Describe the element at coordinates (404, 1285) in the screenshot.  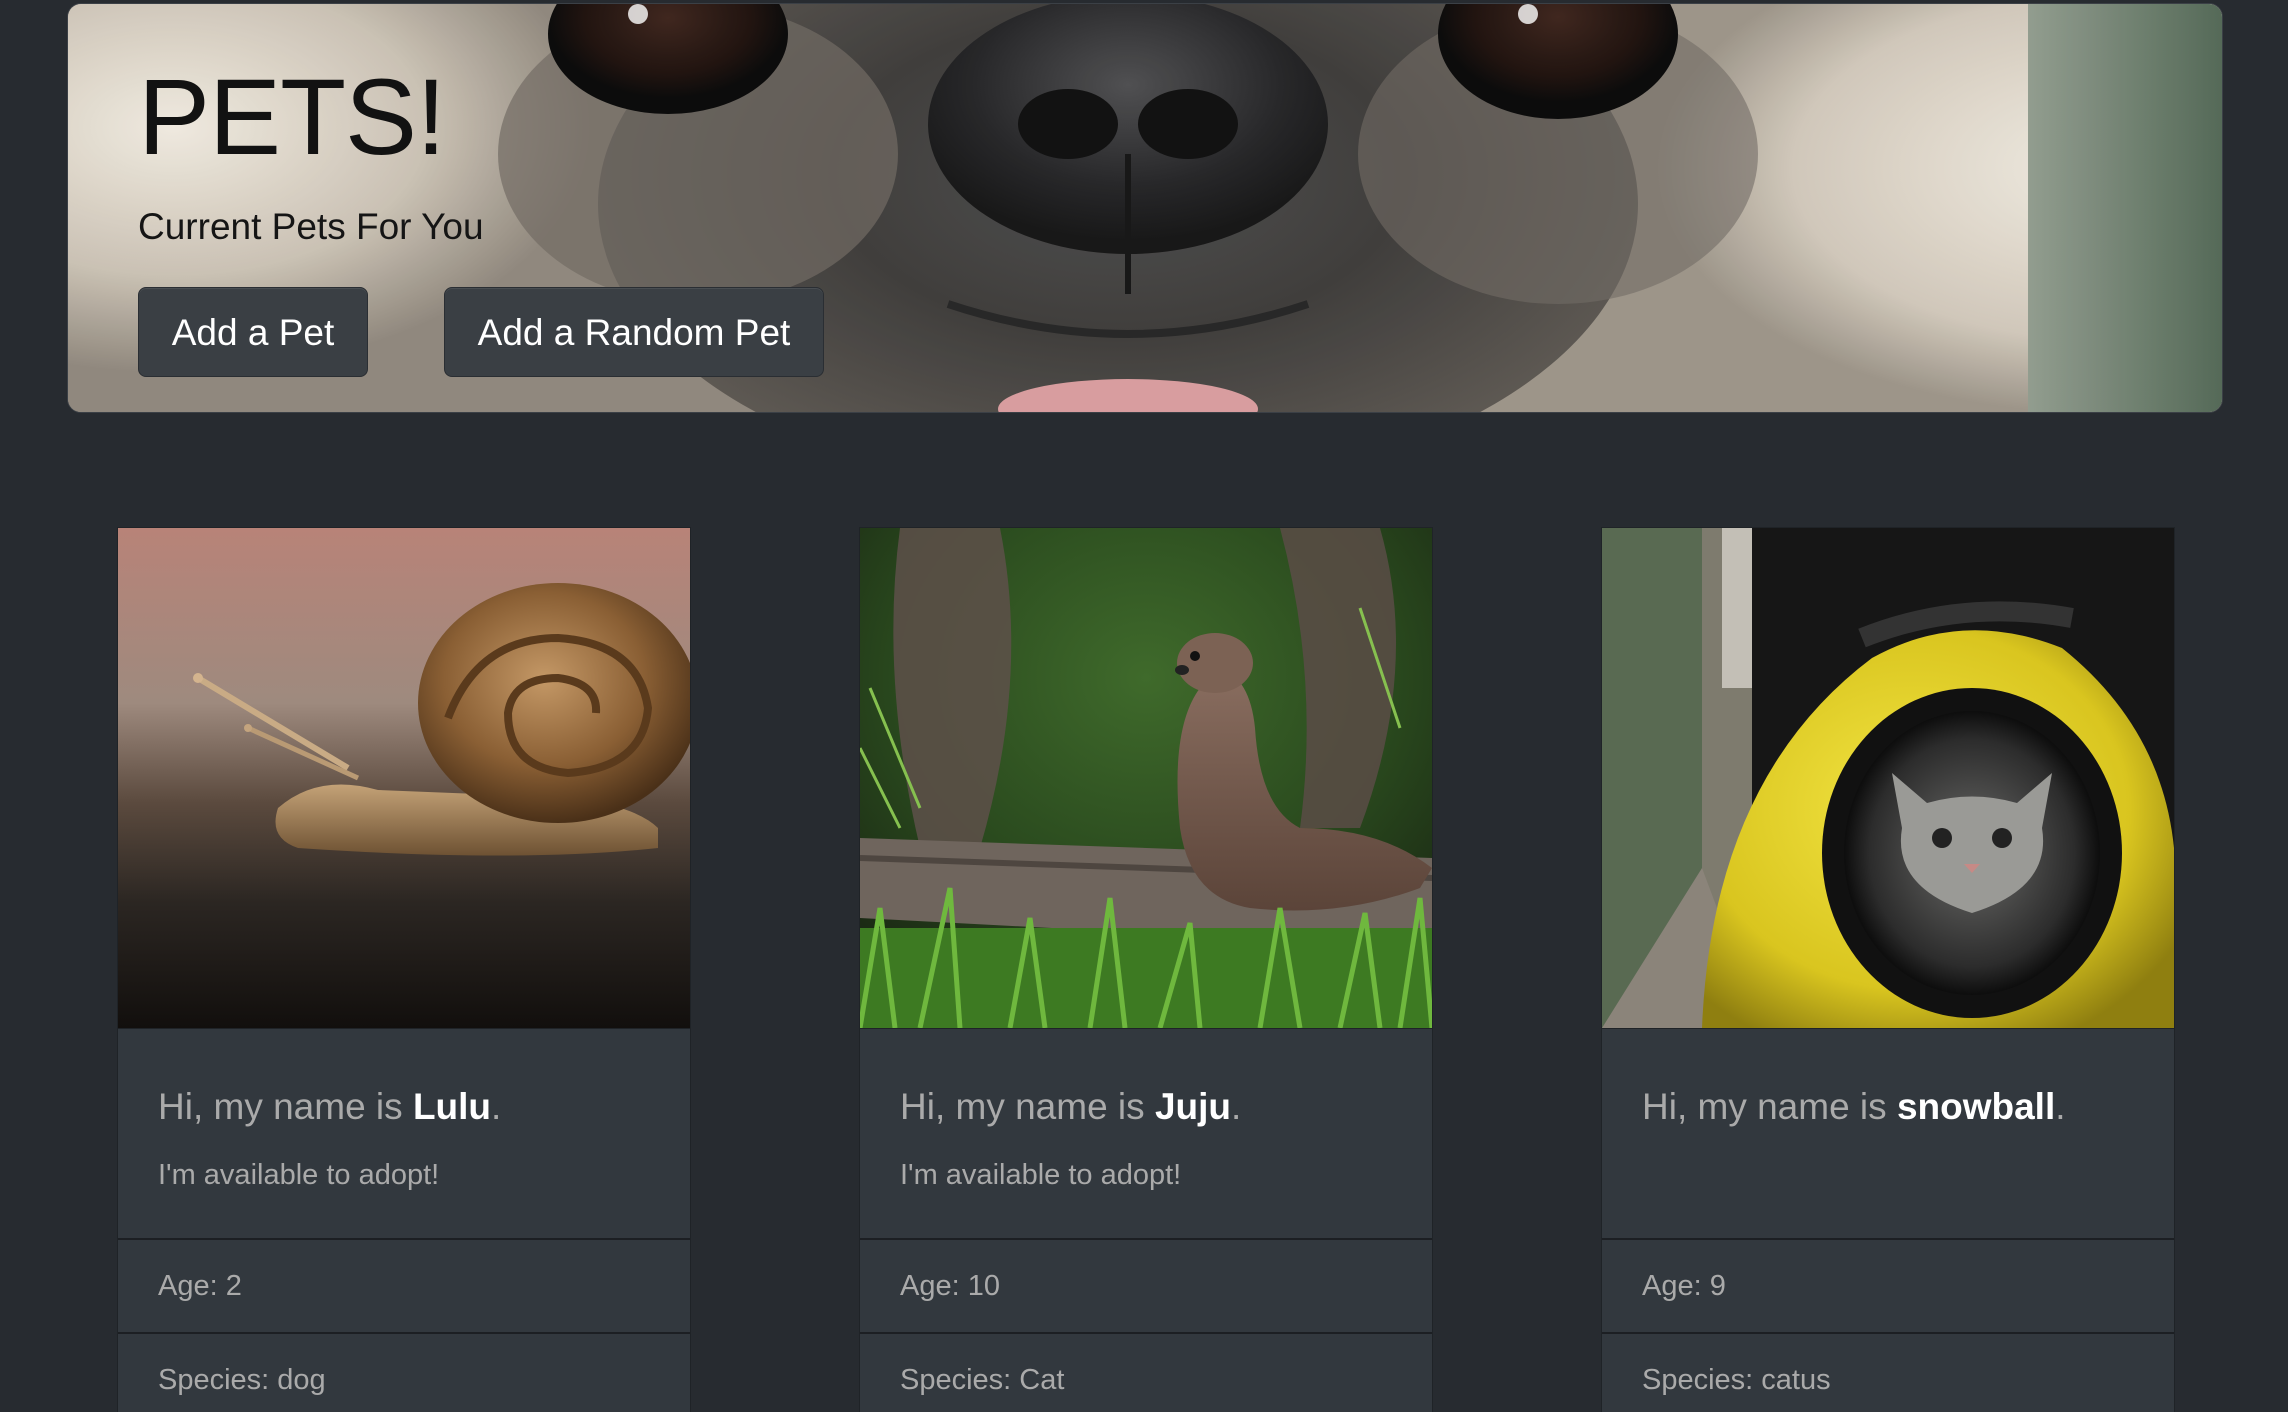
I see `pet-age-item: Age: 2` at that location.